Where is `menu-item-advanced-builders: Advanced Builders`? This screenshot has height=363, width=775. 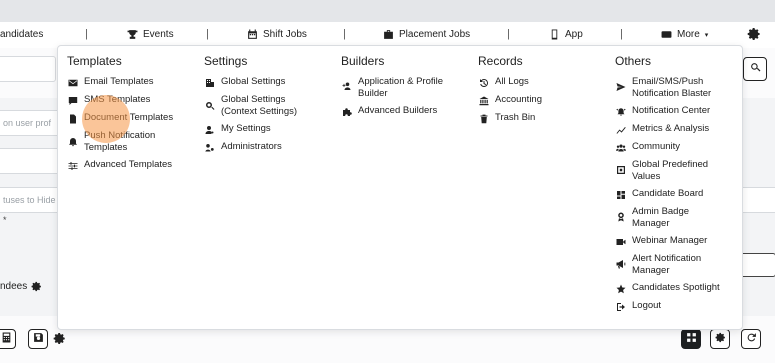 menu-item-advanced-builders: Advanced Builders is located at coordinates (392, 111).